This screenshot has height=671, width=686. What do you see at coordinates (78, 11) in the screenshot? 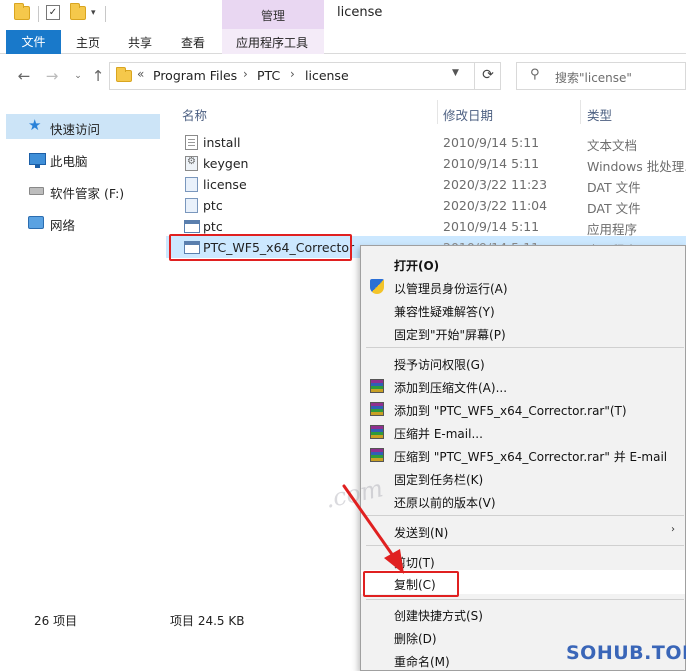
I see `new-folder-icon` at bounding box center [78, 11].